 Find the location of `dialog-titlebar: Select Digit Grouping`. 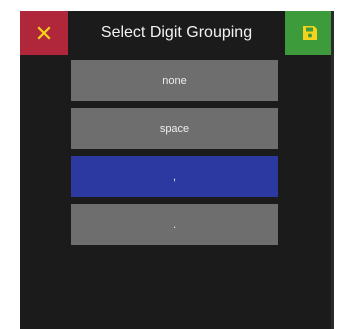

dialog-titlebar: Select Digit Grouping is located at coordinates (177, 33).